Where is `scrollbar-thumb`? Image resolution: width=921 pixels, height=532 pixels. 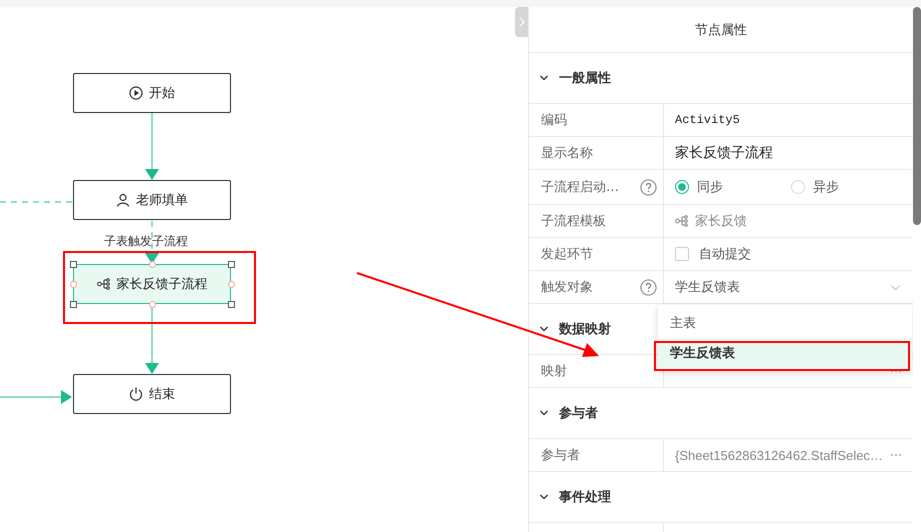
scrollbar-thumb is located at coordinates (917, 116).